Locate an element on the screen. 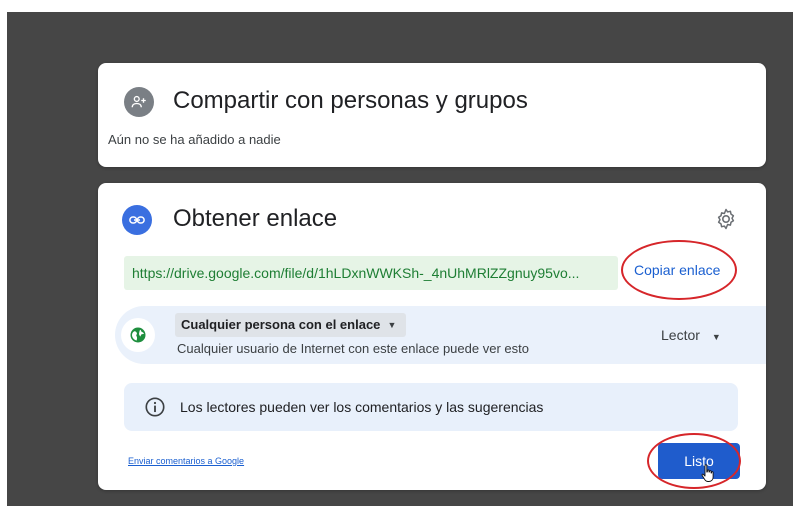 The image size is (793, 506). role-dropdown: Lector ▼ is located at coordinates (691, 335).